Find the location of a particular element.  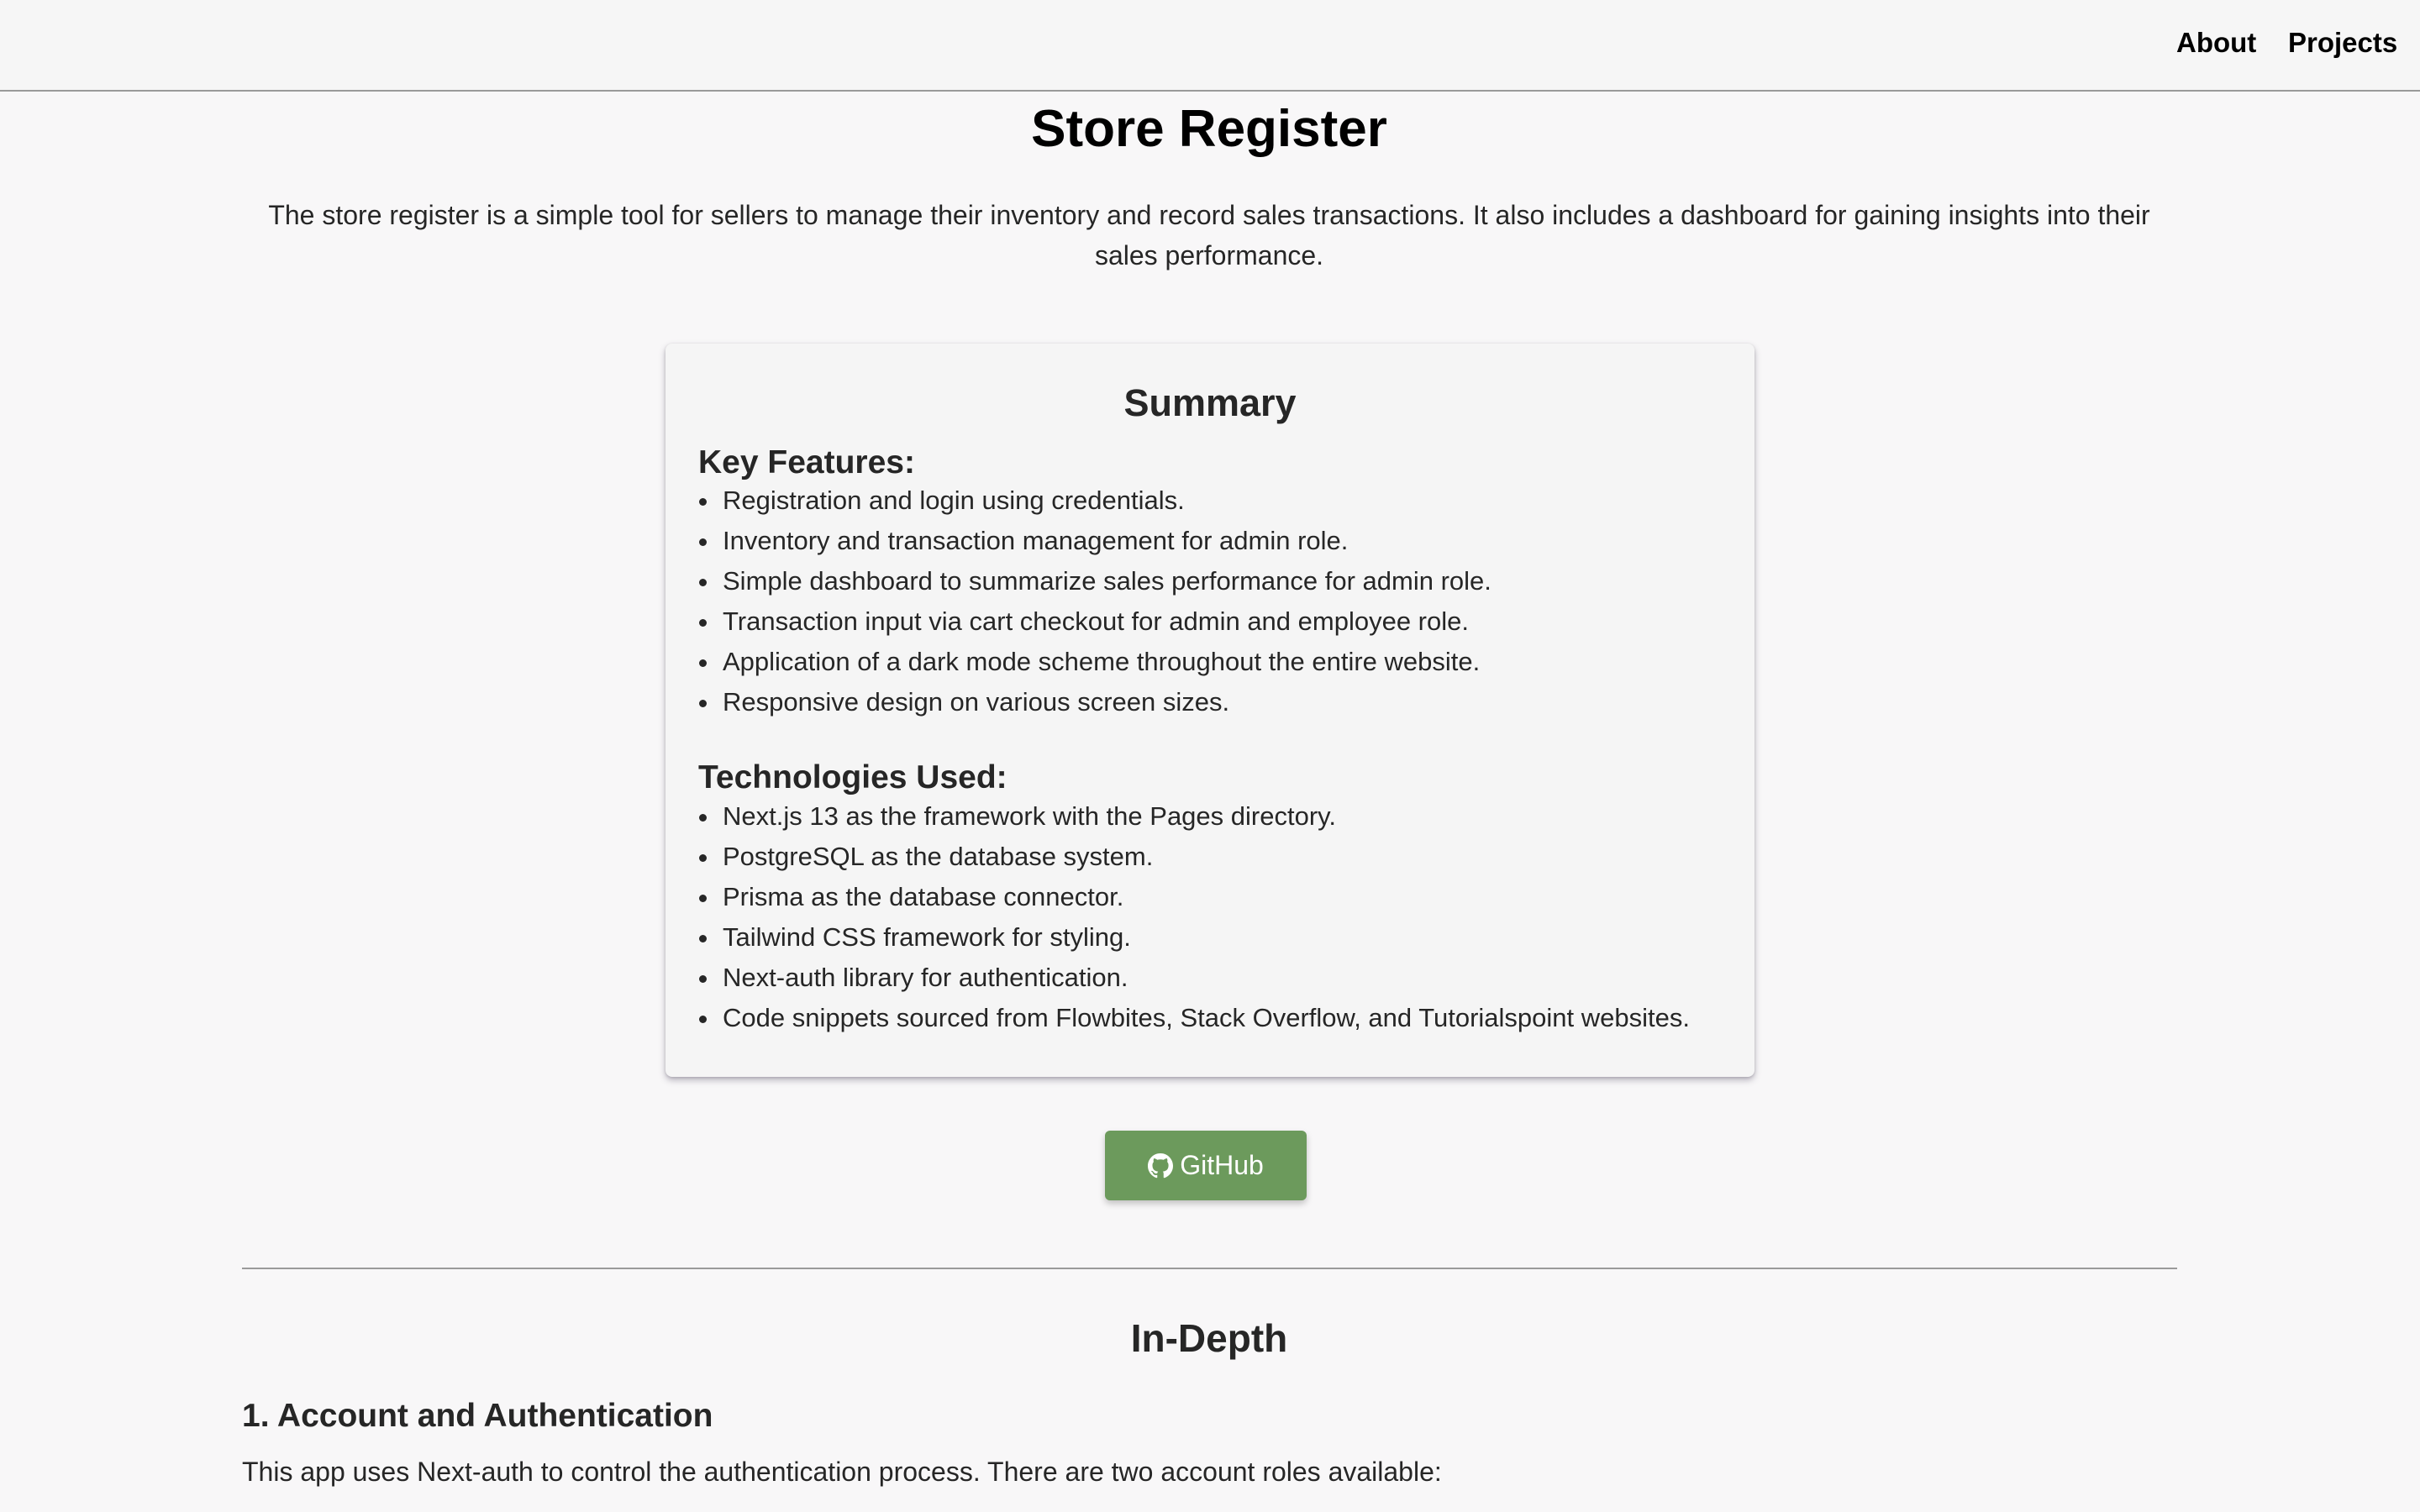

in-depth-title: In-Depth is located at coordinates (1209, 1338).